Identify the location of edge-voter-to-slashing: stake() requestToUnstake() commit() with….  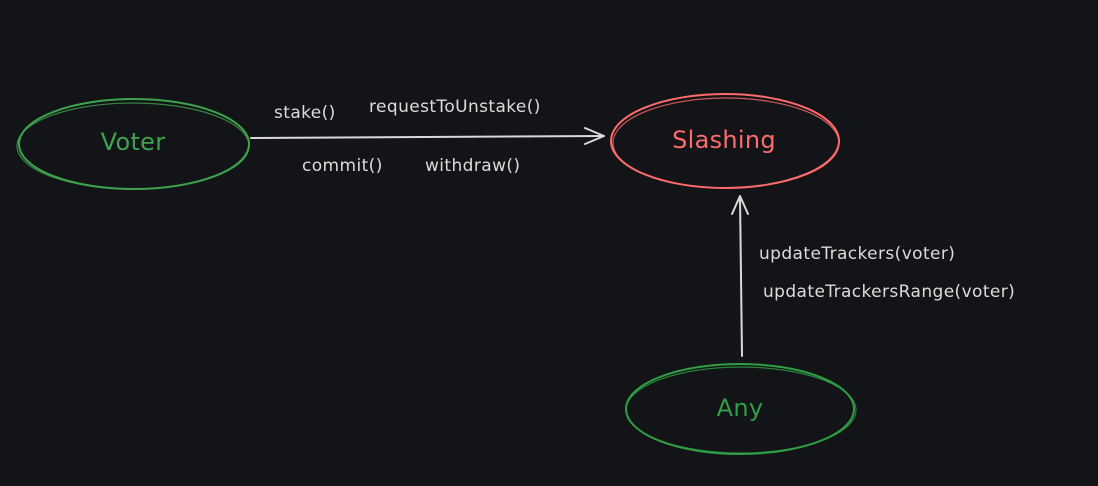
(427, 136).